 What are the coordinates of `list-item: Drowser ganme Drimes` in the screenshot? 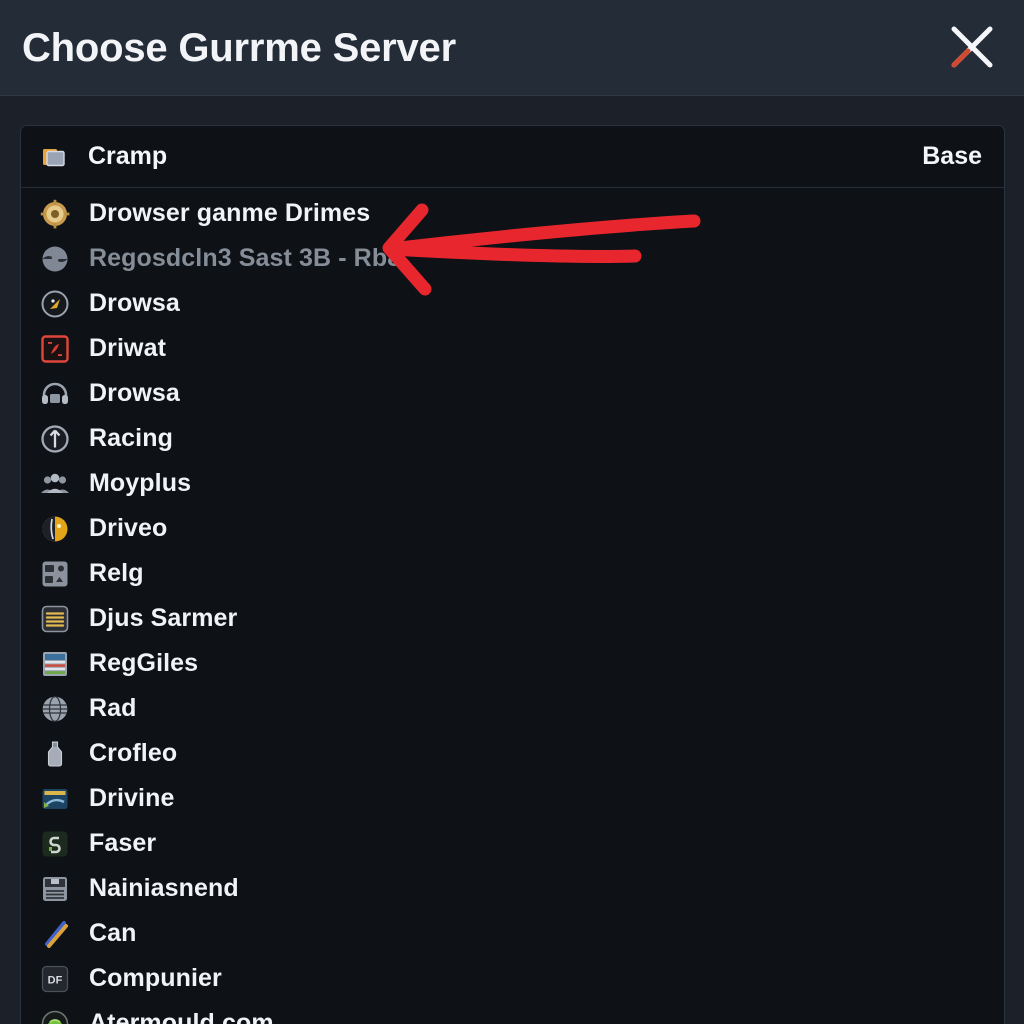 It's located at (512, 213).